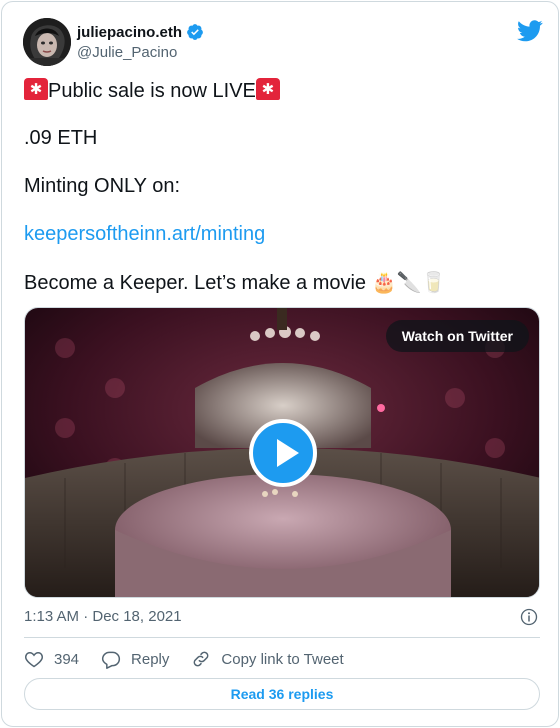 Image resolution: width=560 pixels, height=728 pixels. What do you see at coordinates (195, 283) in the screenshot?
I see `keeper-text: Become a Keeper. Let’s make a movie` at bounding box center [195, 283].